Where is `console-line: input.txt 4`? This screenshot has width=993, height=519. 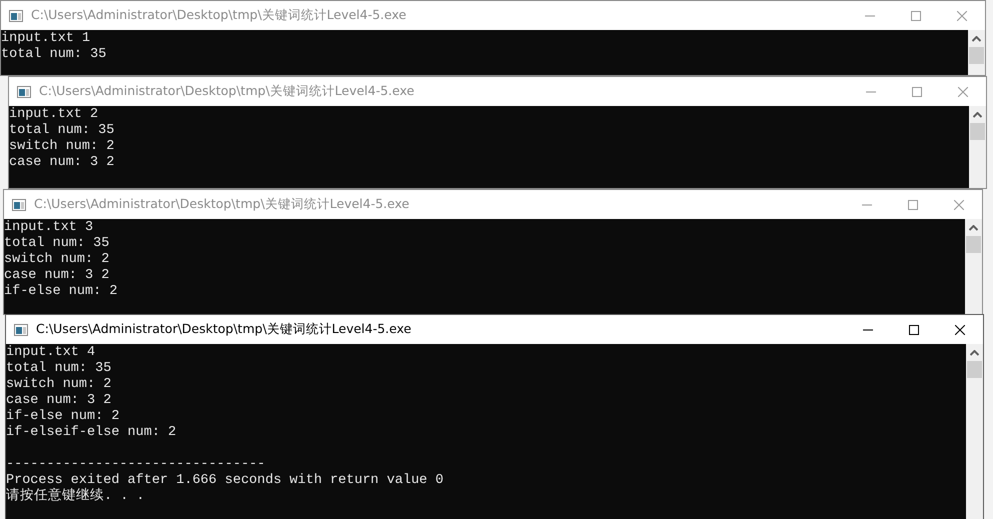 console-line: input.txt 4 is located at coordinates (51, 353).